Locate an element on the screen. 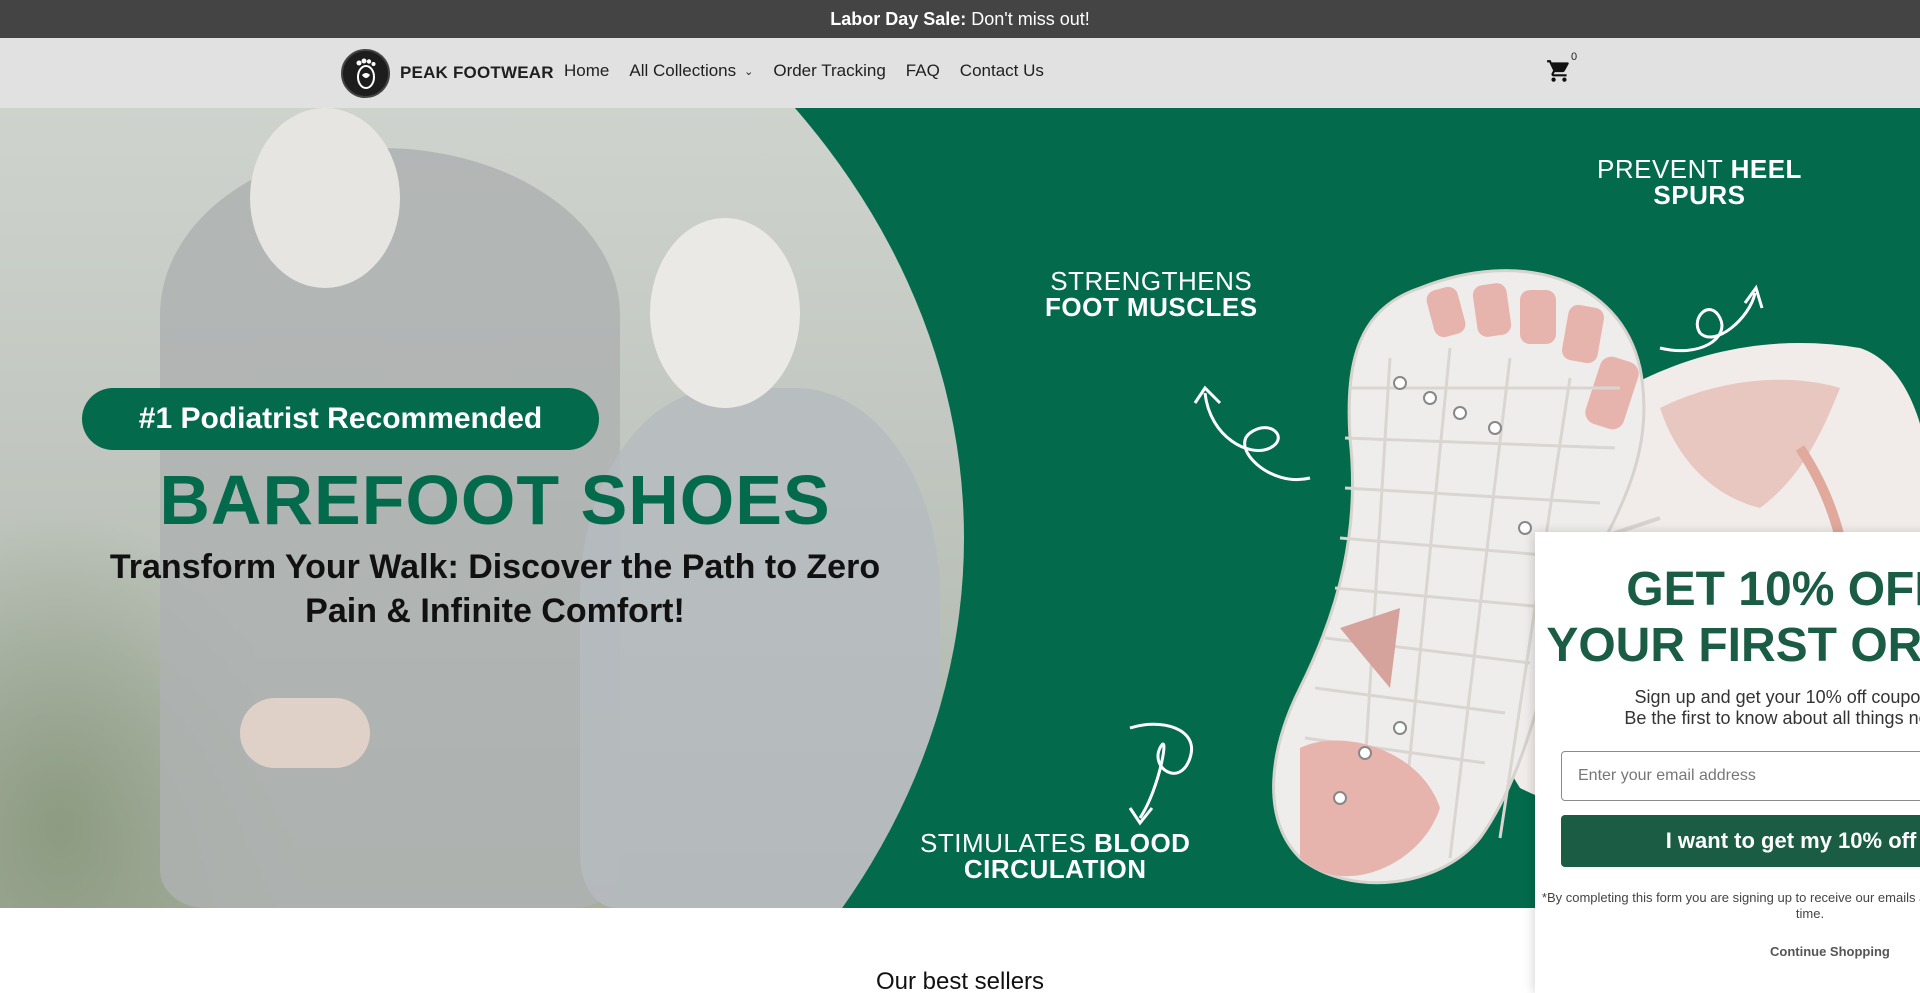  announcement-bar: Labor Day Sale: Don't miss out! is located at coordinates (960, 19).